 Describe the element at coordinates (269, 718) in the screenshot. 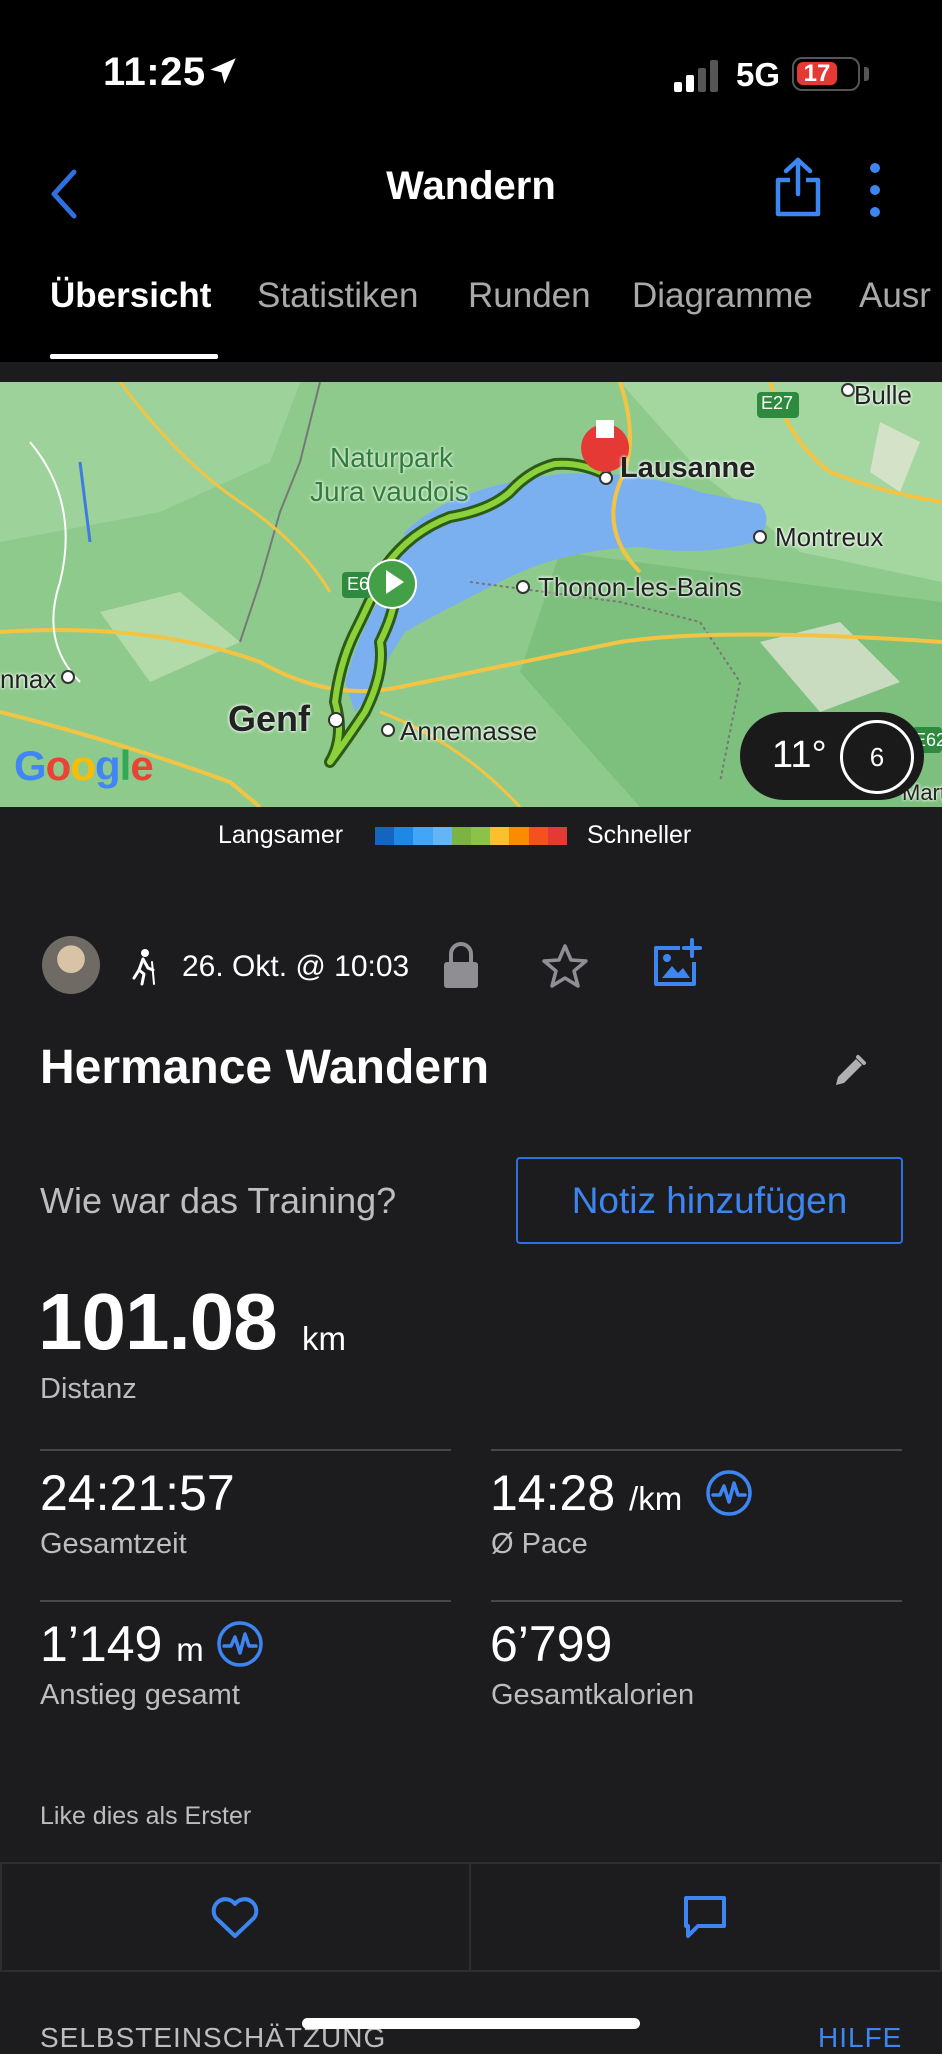

I see `map-label-genf: Genf` at that location.